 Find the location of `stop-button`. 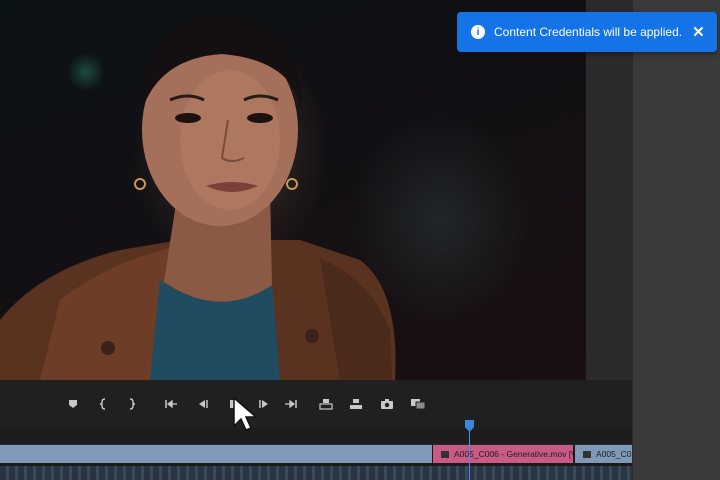

stop-button is located at coordinates (234, 404).